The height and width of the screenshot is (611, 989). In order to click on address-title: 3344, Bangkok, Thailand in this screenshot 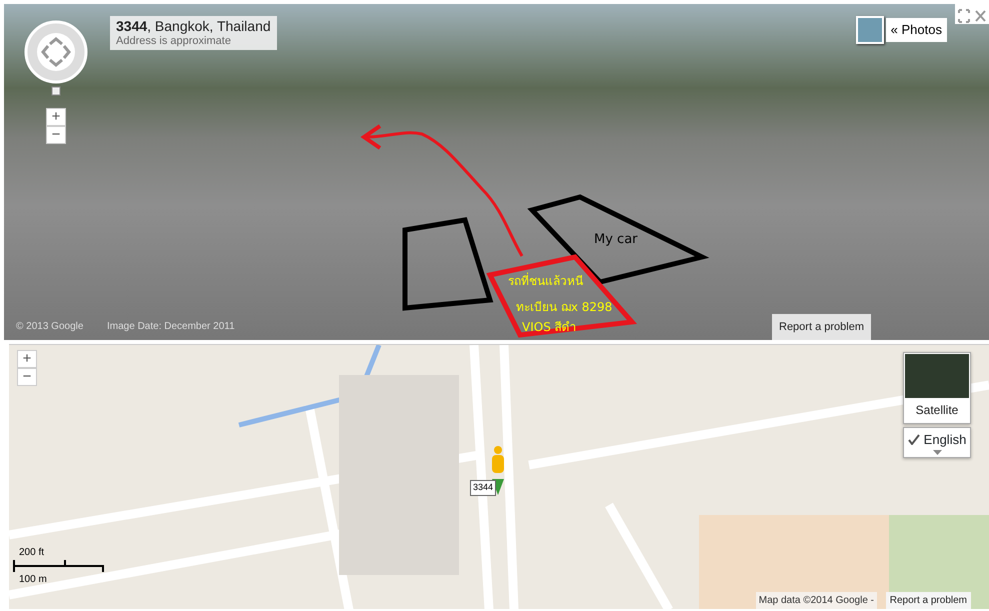, I will do `click(193, 26)`.